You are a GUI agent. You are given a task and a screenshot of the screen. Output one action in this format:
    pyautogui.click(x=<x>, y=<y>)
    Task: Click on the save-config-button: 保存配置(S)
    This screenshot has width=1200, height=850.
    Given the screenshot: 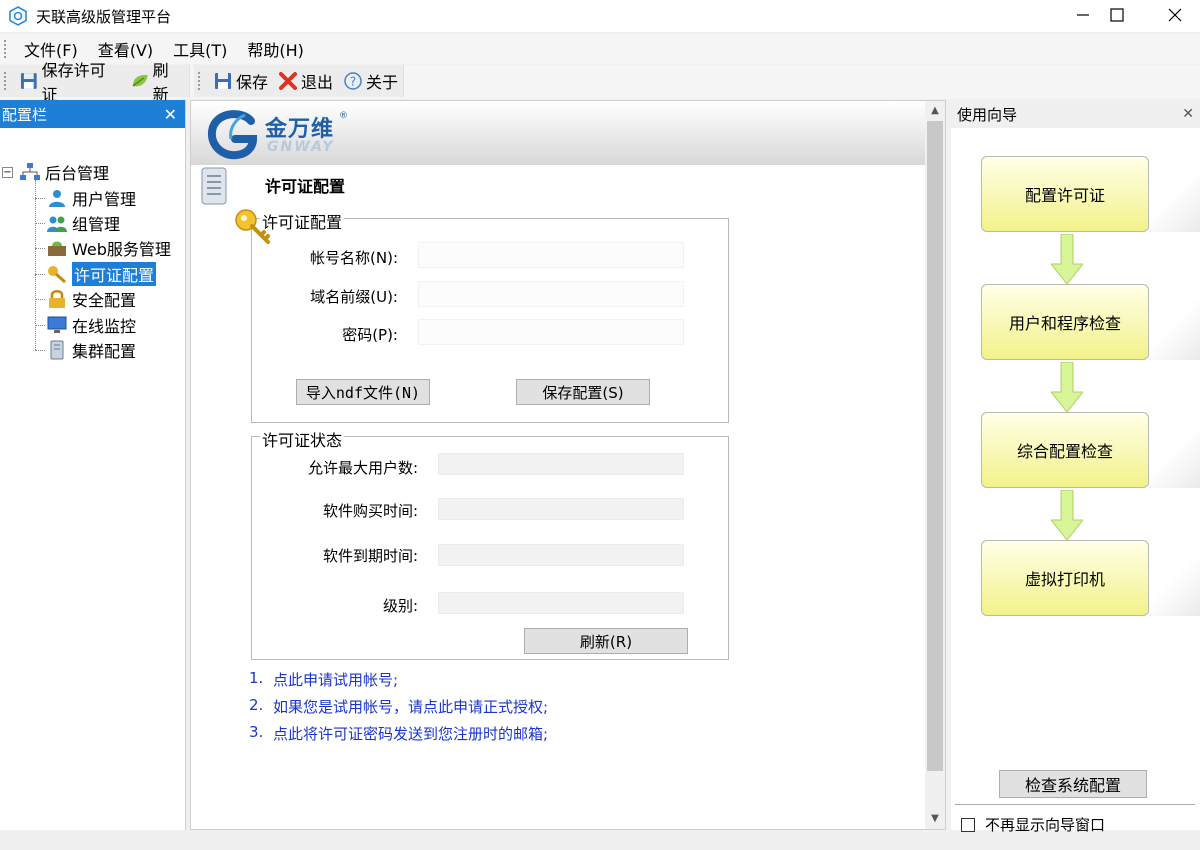 What is the action you would take?
    pyautogui.click(x=583, y=392)
    